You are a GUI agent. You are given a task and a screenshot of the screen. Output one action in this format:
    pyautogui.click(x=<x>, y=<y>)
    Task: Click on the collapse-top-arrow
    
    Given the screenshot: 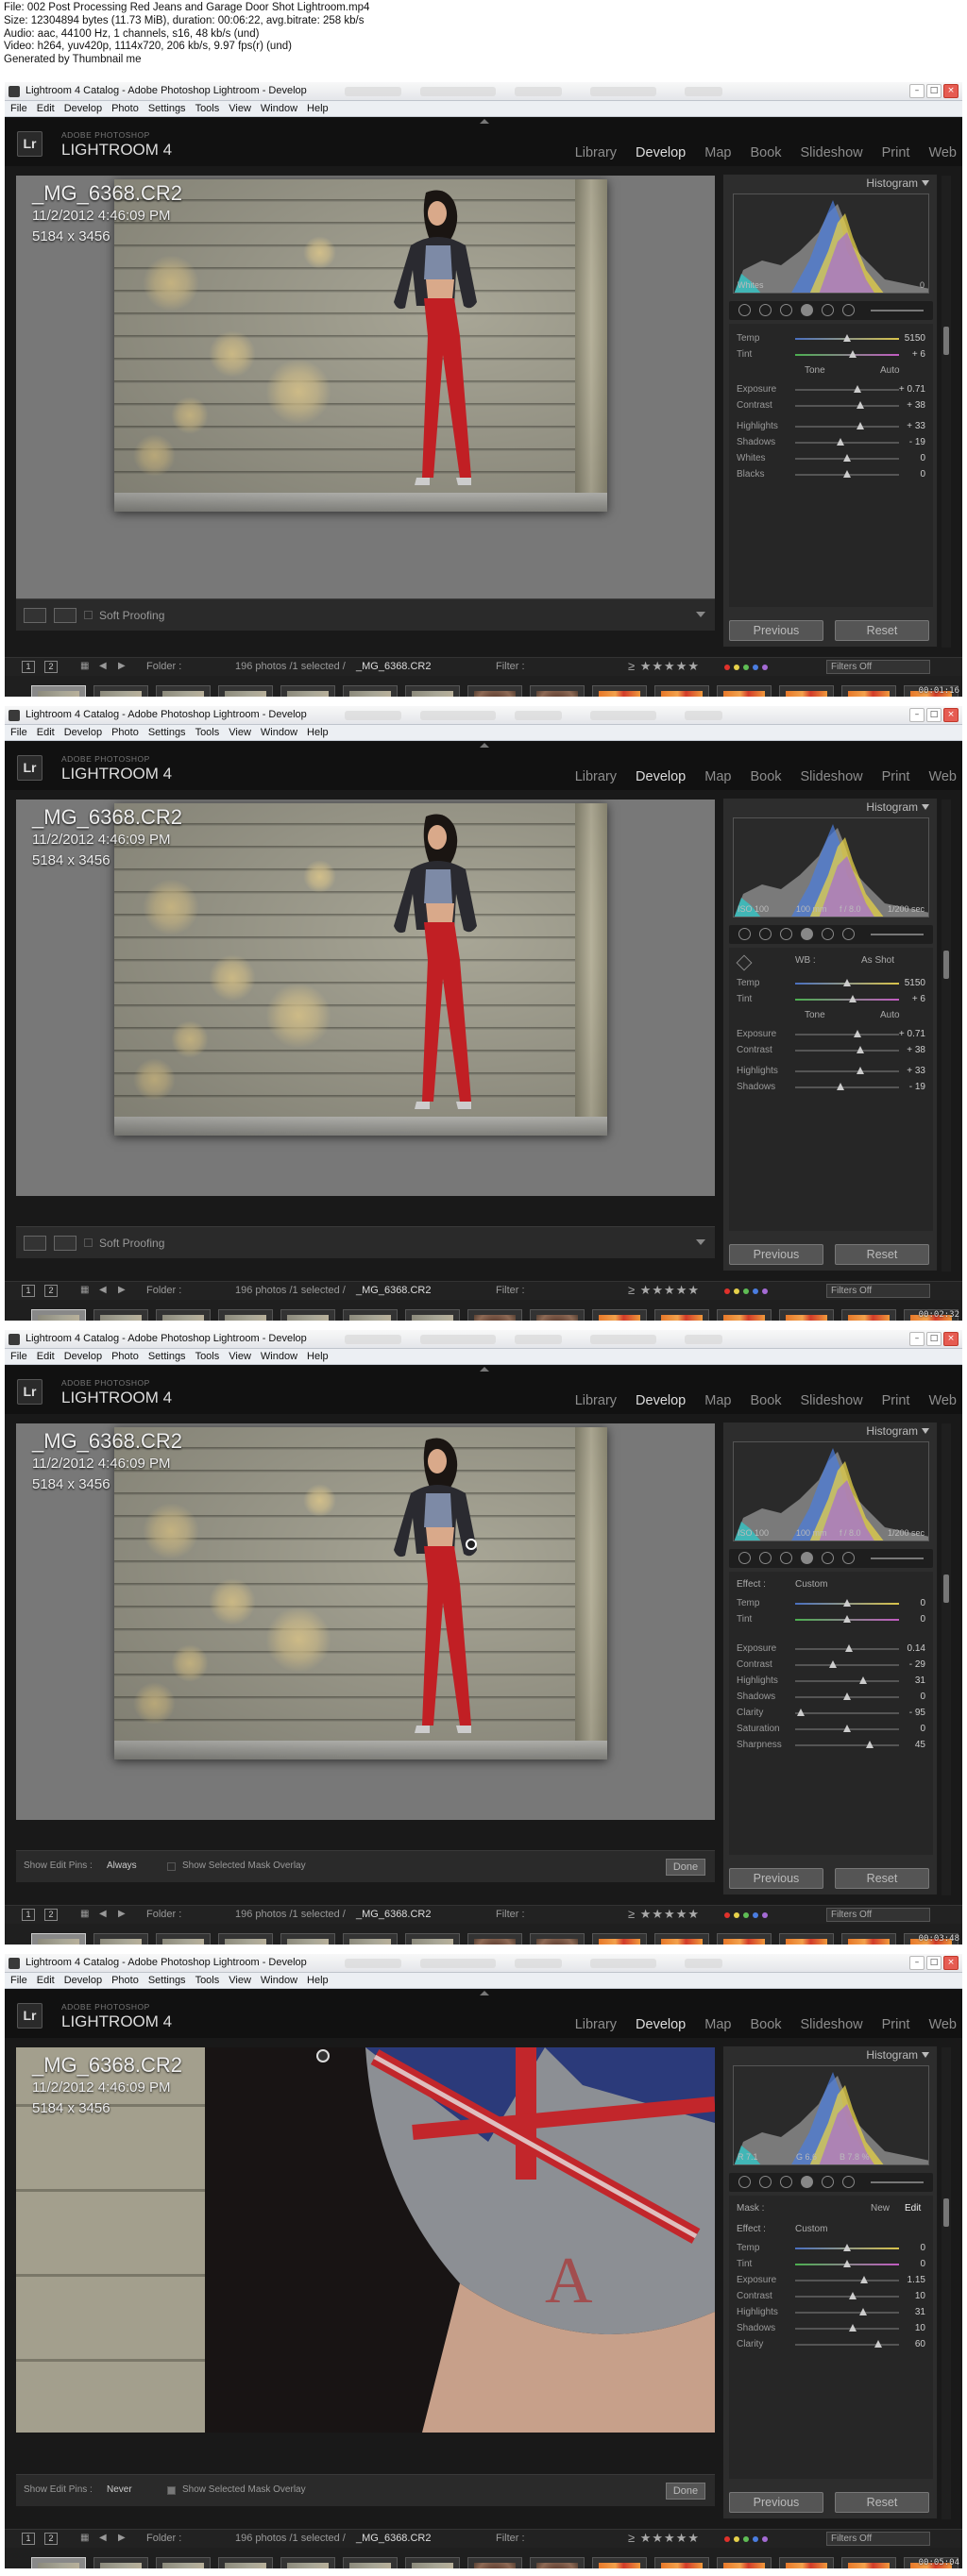 What is the action you would take?
    pyautogui.click(x=484, y=746)
    